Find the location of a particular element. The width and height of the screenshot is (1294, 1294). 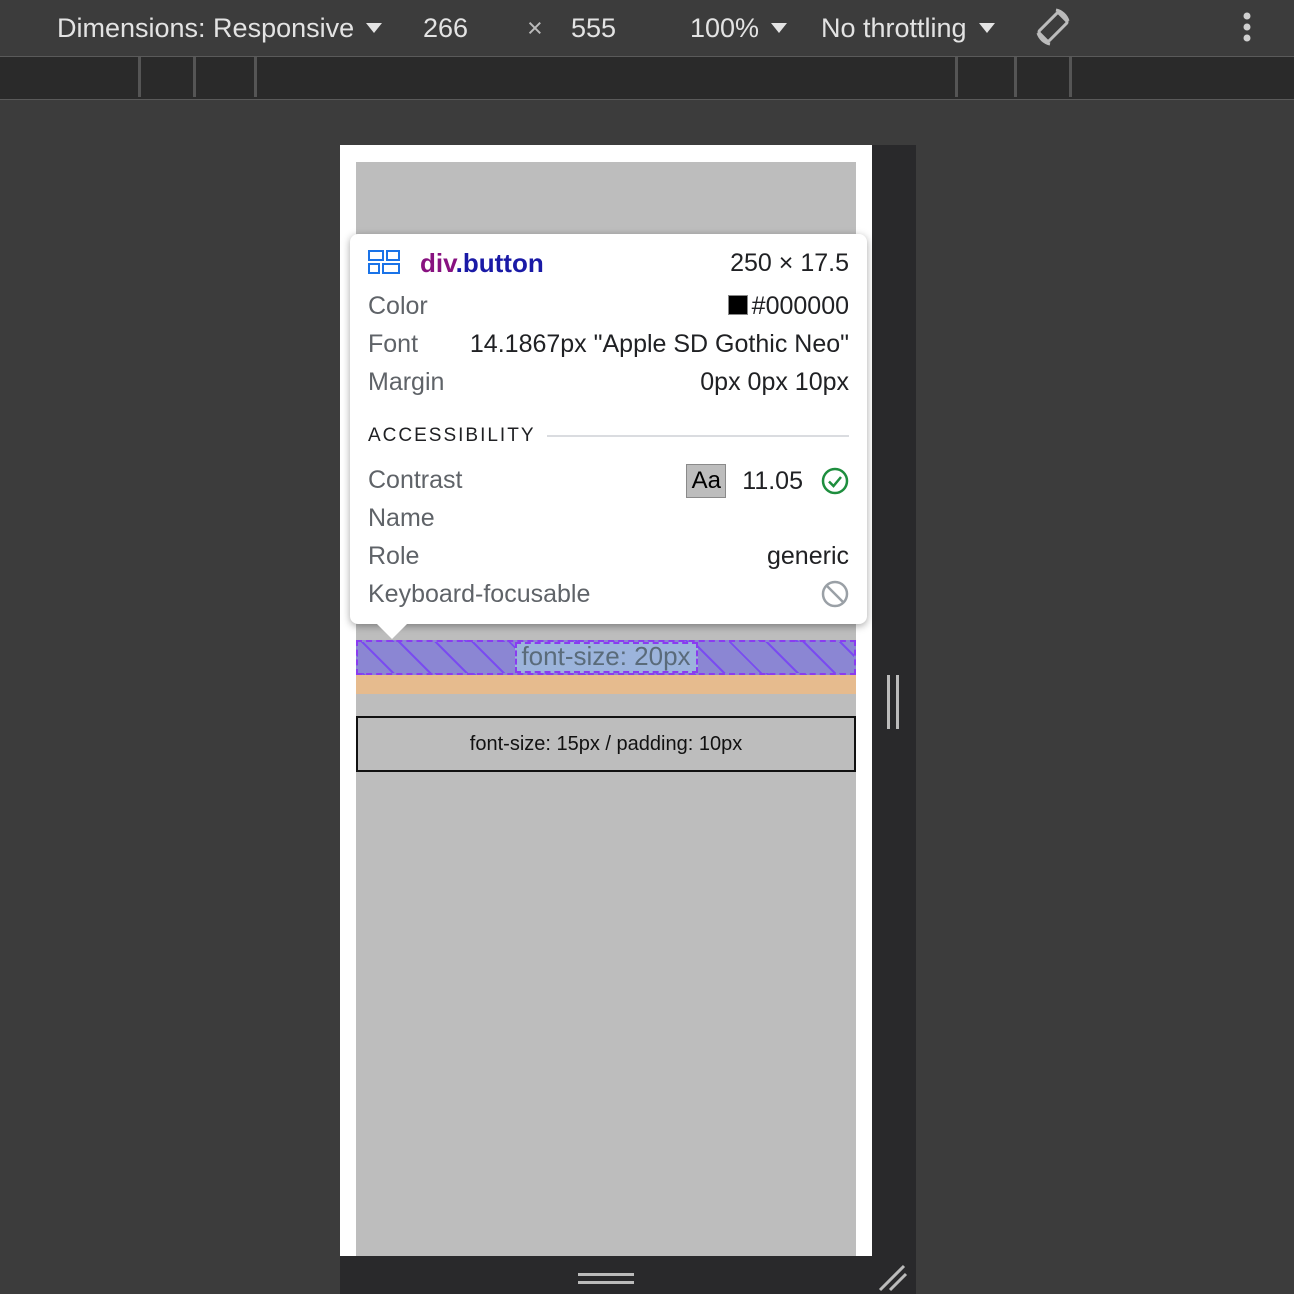

button-15px: font-size: 15px / padding: 10px is located at coordinates (606, 744).